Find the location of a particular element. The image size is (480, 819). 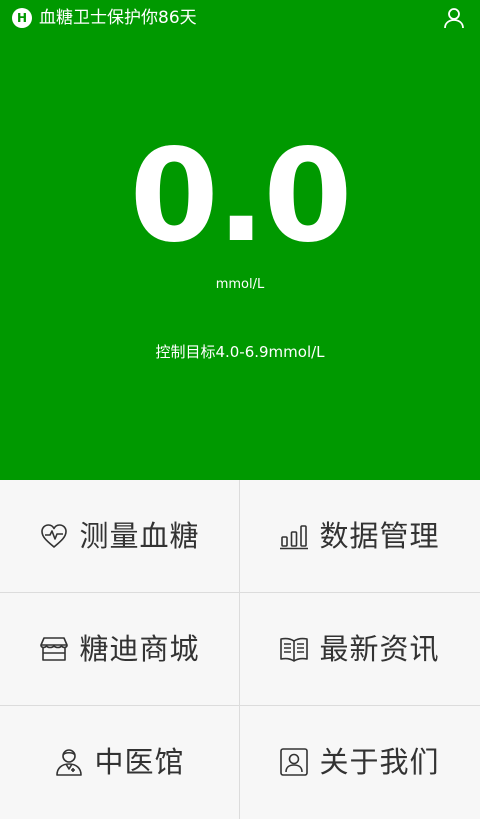

menu-label: 关于我们 is located at coordinates (379, 762).